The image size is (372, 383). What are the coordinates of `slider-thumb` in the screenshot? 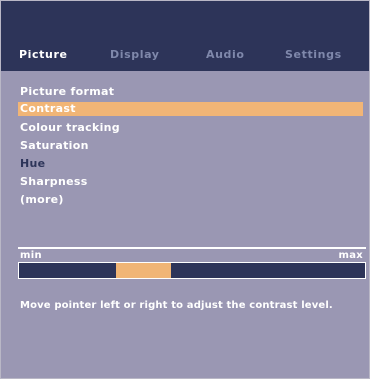 It's located at (143, 270).